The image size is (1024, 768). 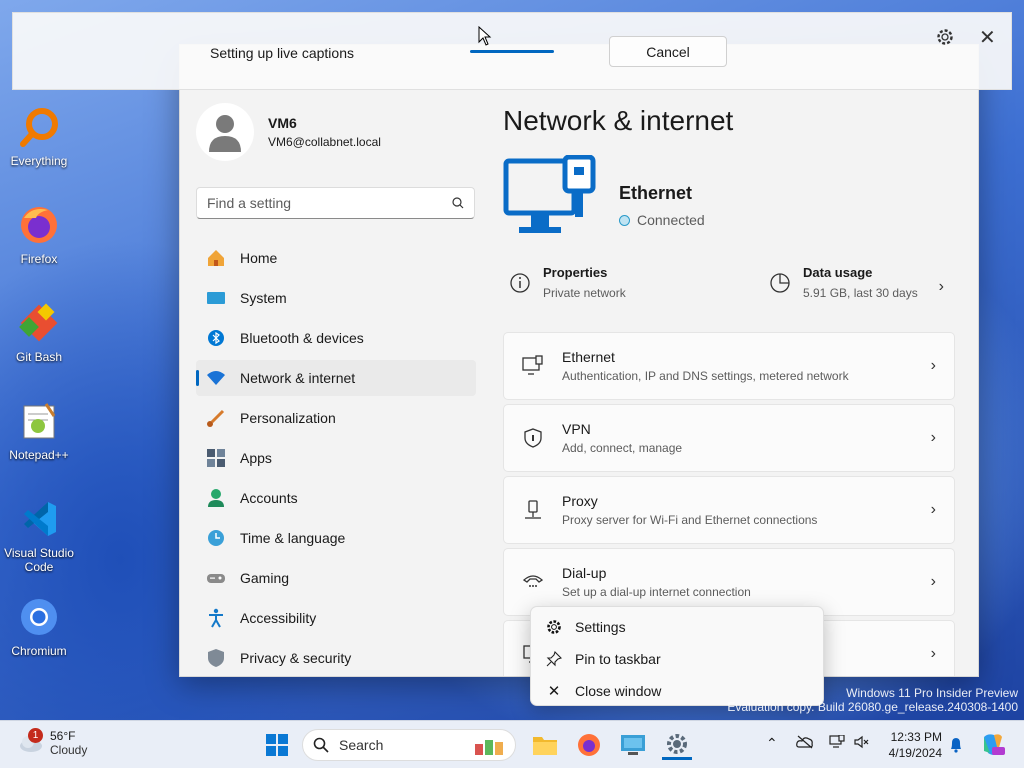 I want to click on nav-label: Bluetooth & devices, so click(x=302, y=338).